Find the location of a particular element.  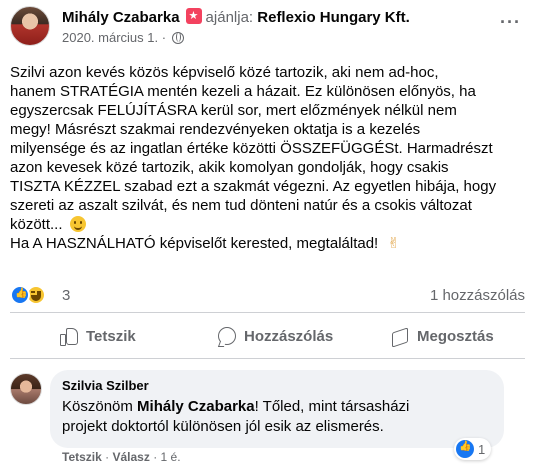

recommend-text: ajánlja: is located at coordinates (229, 17).